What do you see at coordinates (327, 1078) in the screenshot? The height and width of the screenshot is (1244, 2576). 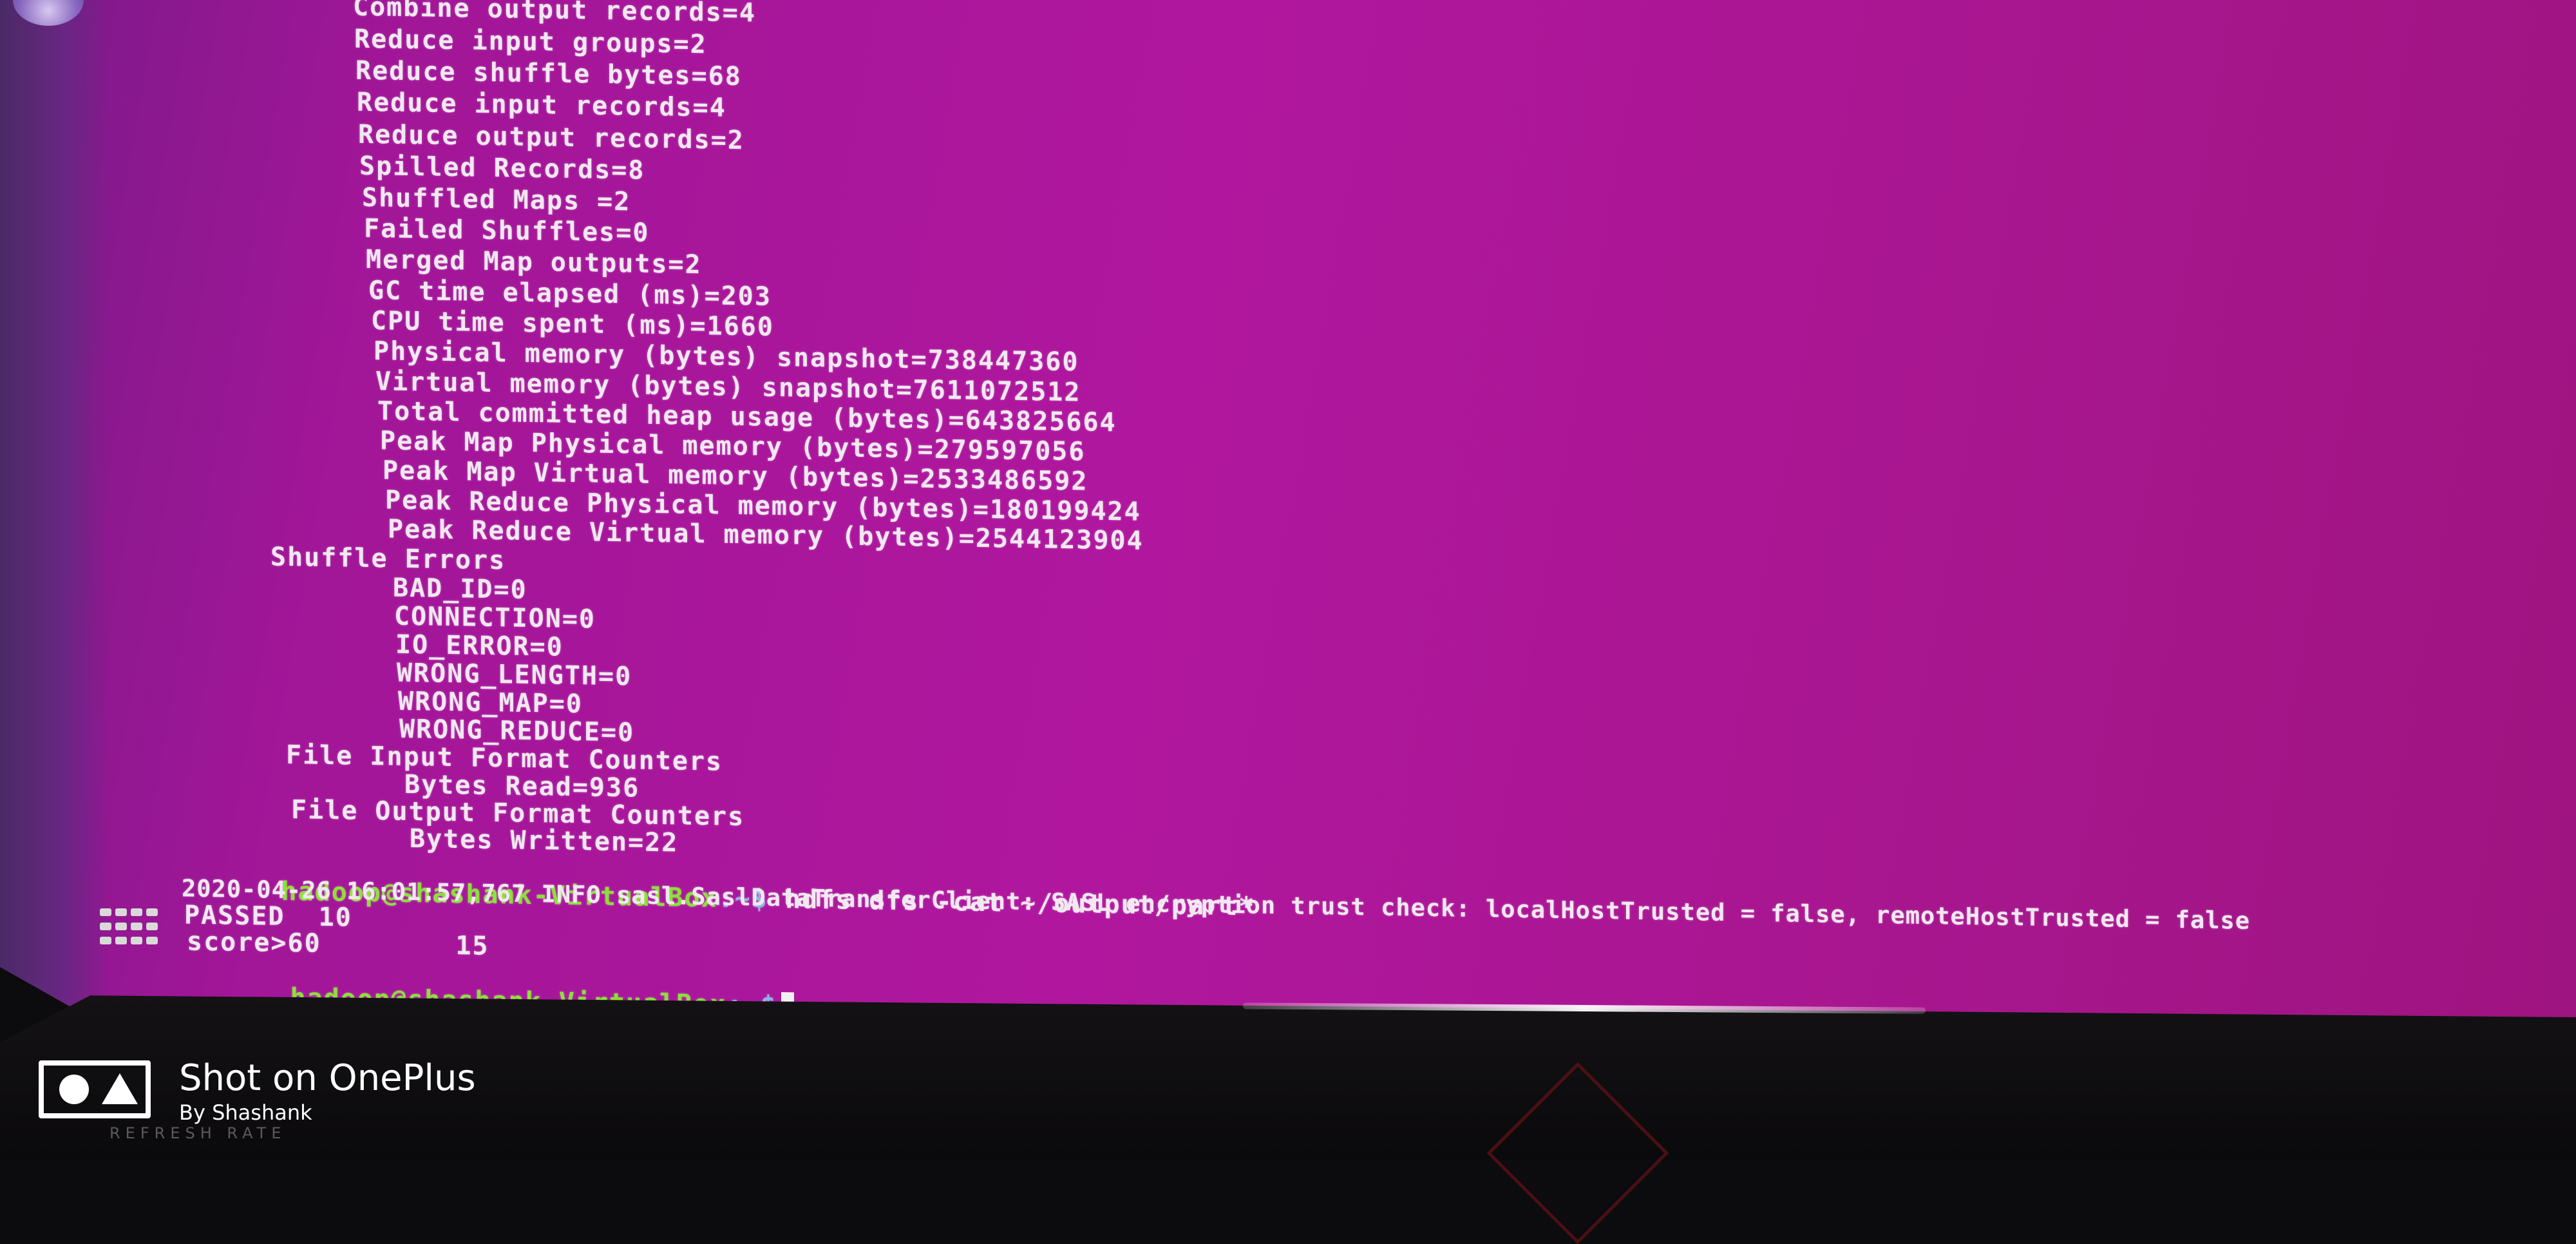 I see `watermark-title: Shot on OnePlus` at bounding box center [327, 1078].